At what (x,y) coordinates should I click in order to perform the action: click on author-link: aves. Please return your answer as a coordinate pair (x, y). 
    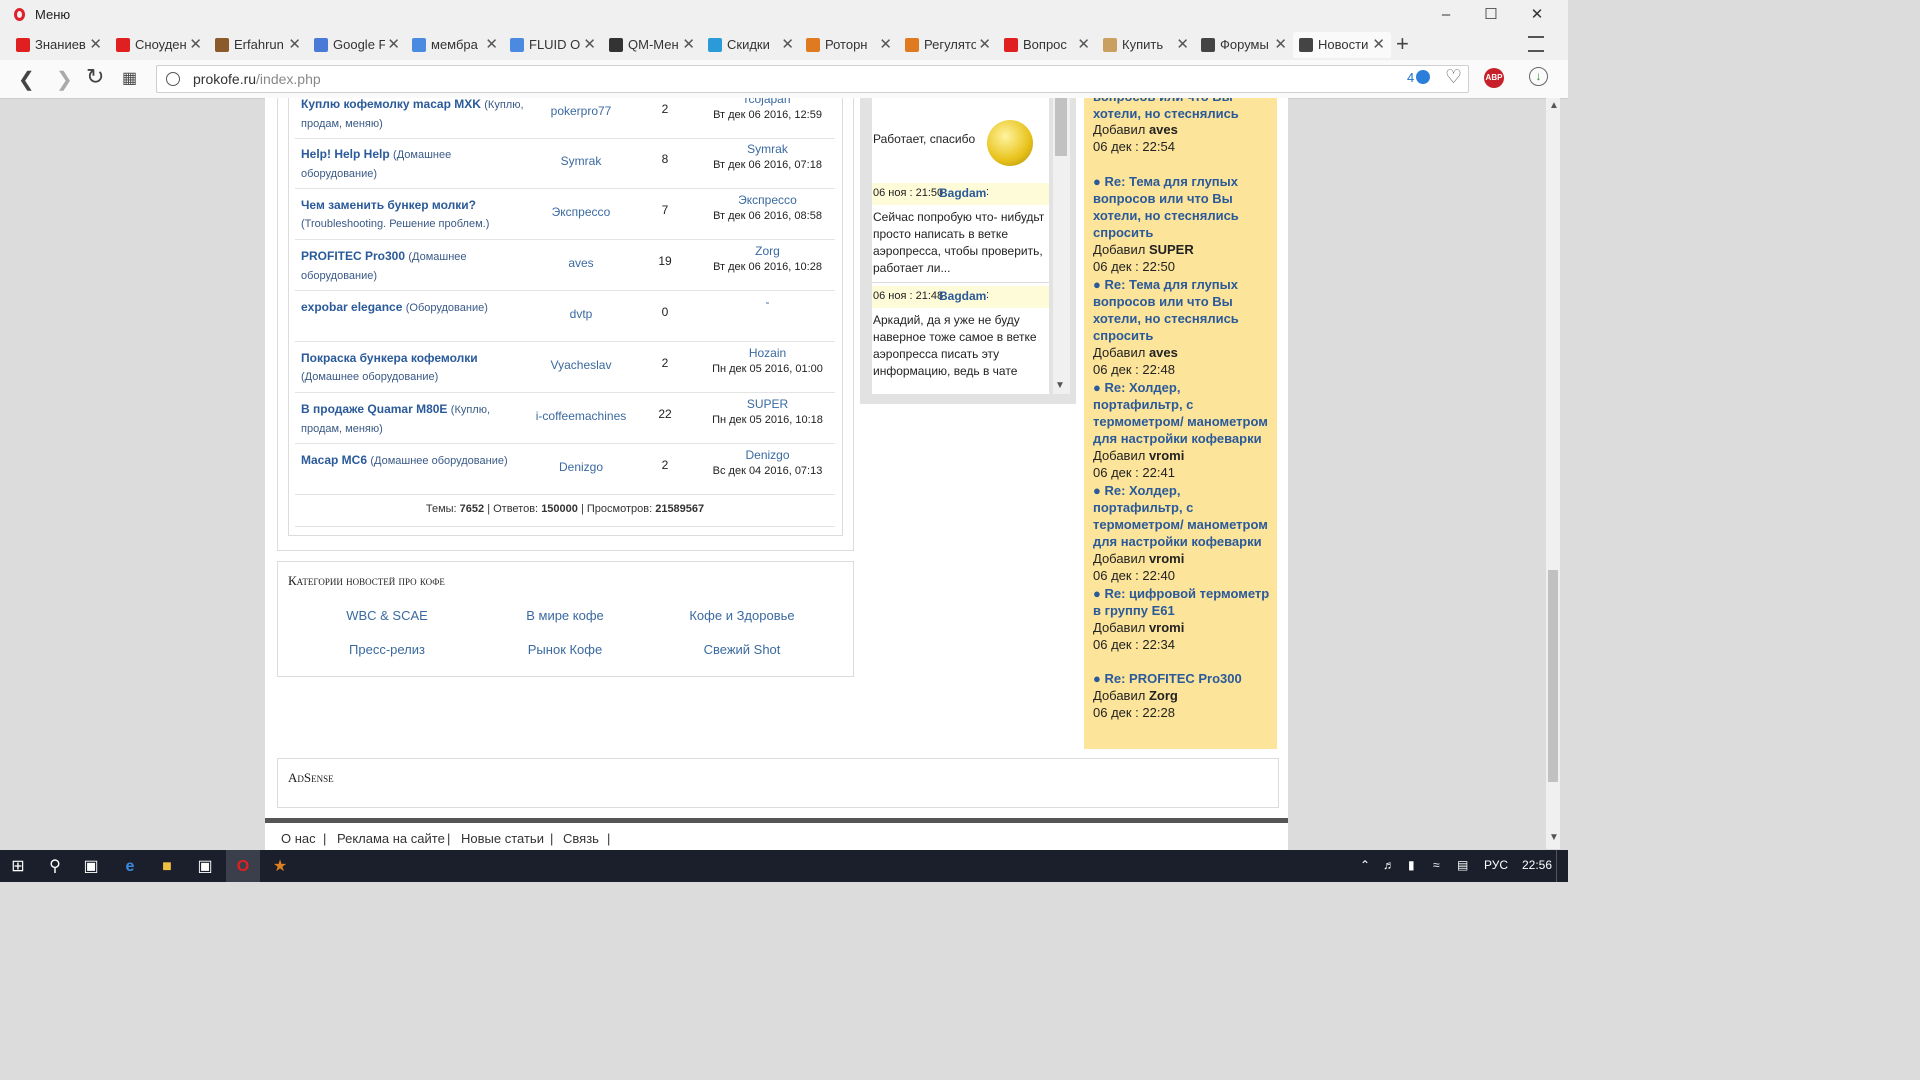
    Looking at the image, I should click on (581, 263).